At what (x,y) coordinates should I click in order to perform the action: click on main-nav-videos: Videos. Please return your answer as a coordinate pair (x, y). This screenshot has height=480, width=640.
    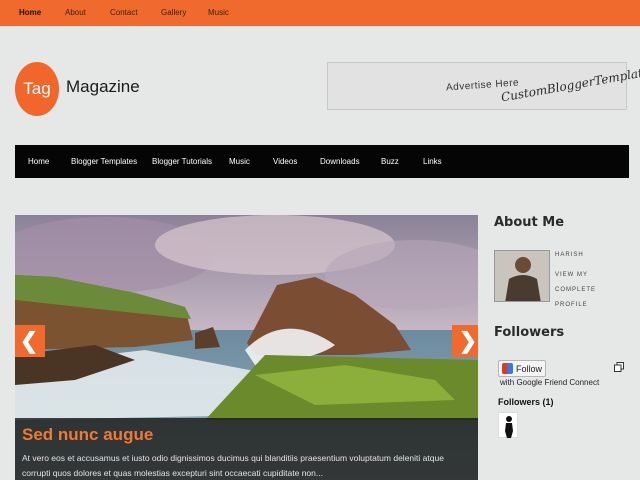
    Looking at the image, I should click on (285, 161).